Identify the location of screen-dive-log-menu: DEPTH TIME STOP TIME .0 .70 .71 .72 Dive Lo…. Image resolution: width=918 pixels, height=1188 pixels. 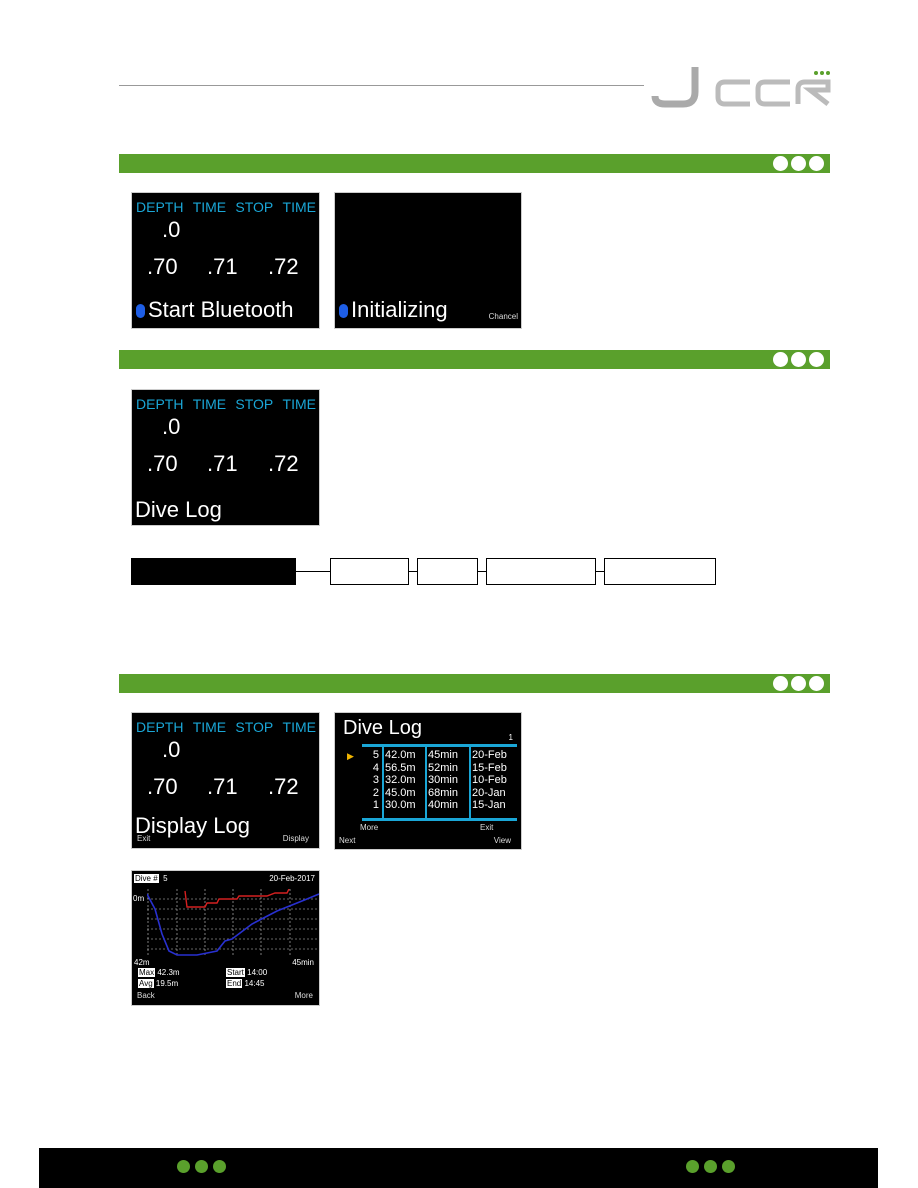
(225, 457).